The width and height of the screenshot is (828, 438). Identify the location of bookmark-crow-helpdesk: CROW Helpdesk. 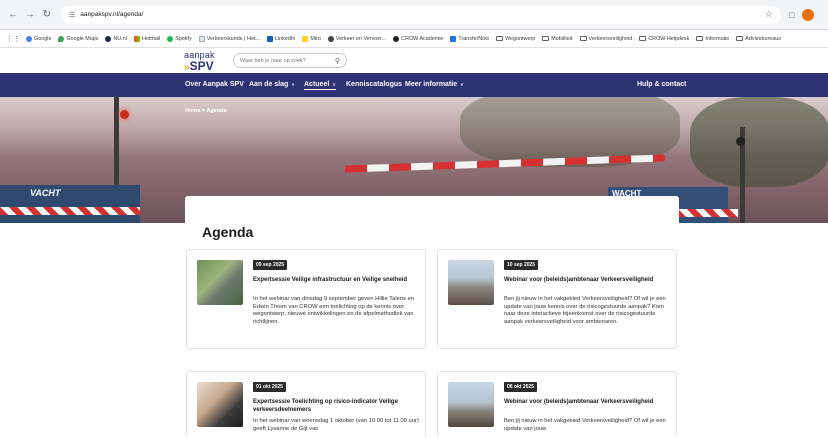
(664, 39).